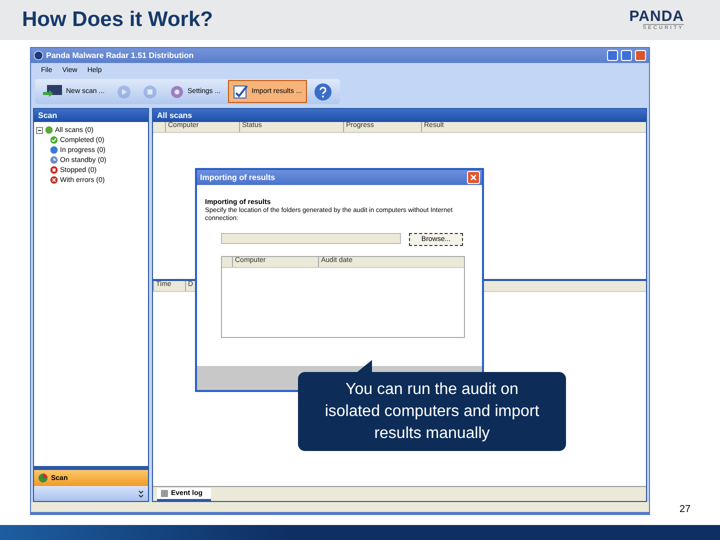 The width and height of the screenshot is (720, 540). I want to click on check-icon, so click(54, 140).